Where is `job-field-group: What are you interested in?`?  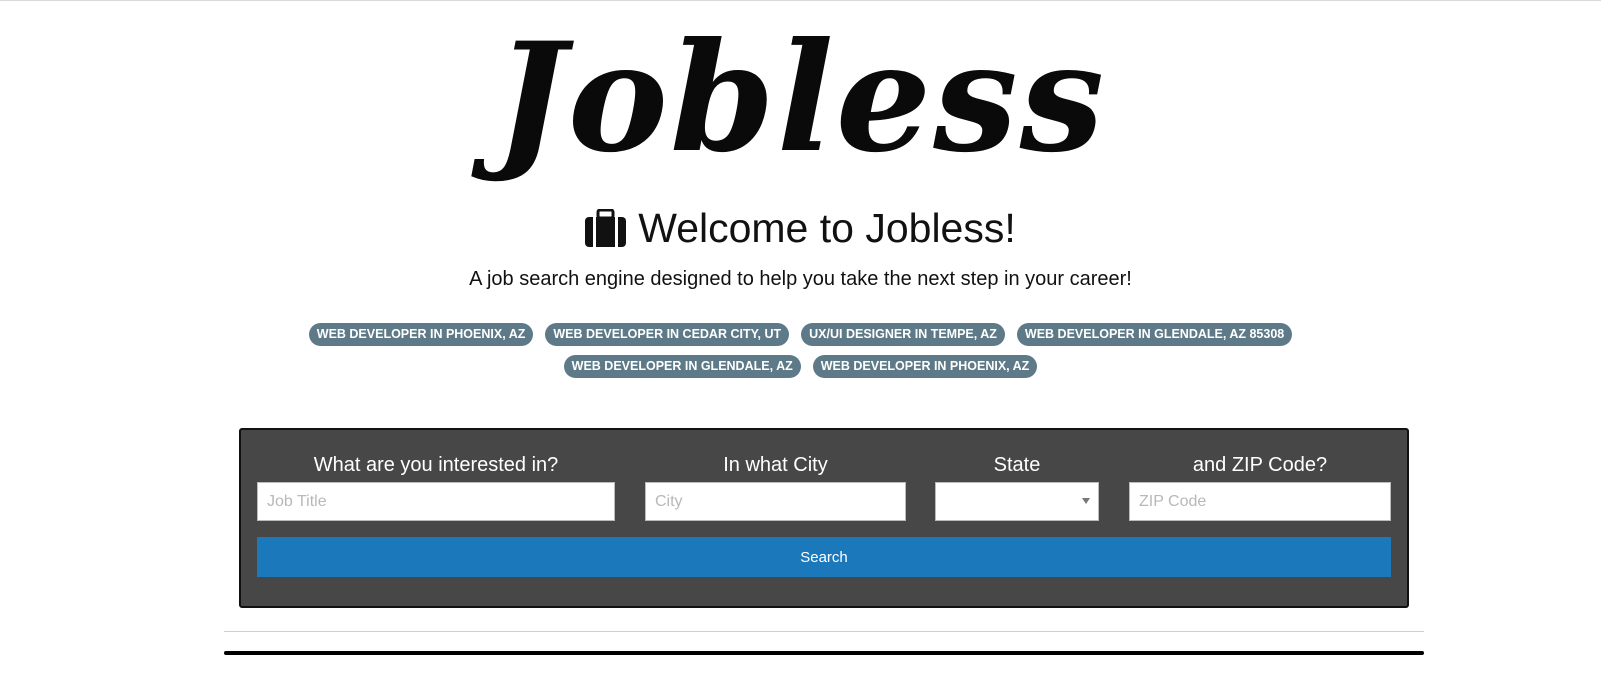 job-field-group: What are you interested in? is located at coordinates (436, 486).